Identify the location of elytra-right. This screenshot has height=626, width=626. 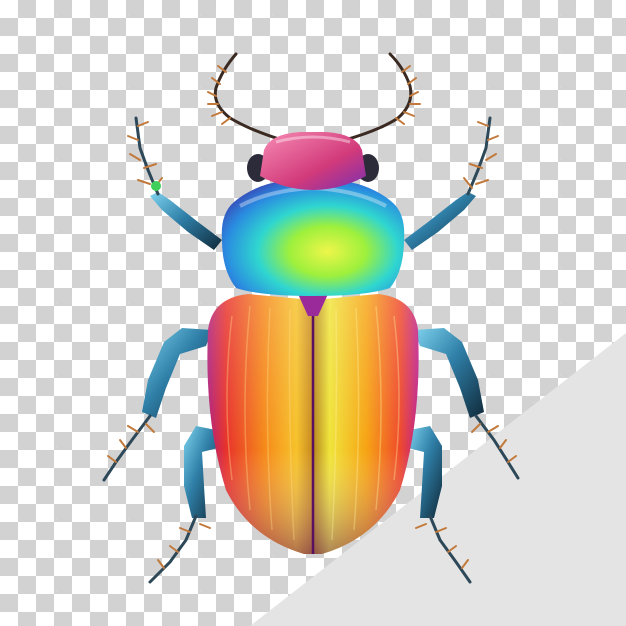
(366, 424).